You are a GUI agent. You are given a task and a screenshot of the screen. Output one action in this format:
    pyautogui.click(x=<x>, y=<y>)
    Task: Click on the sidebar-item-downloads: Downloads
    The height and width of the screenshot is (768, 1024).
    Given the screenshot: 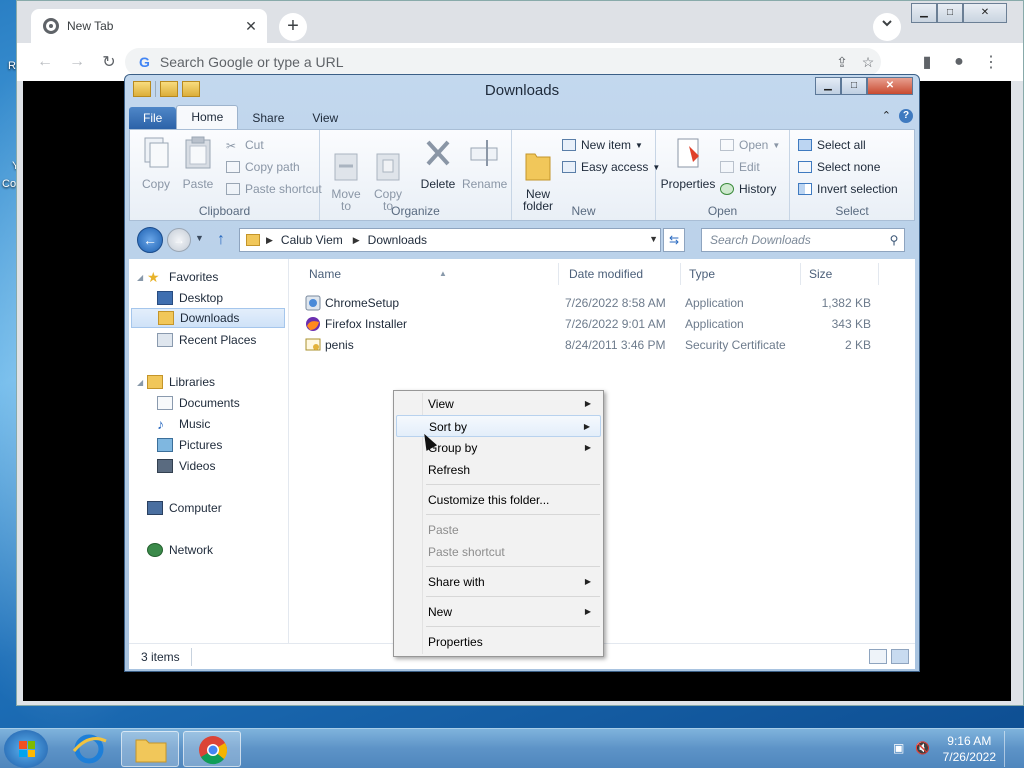 What is the action you would take?
    pyautogui.click(x=208, y=318)
    